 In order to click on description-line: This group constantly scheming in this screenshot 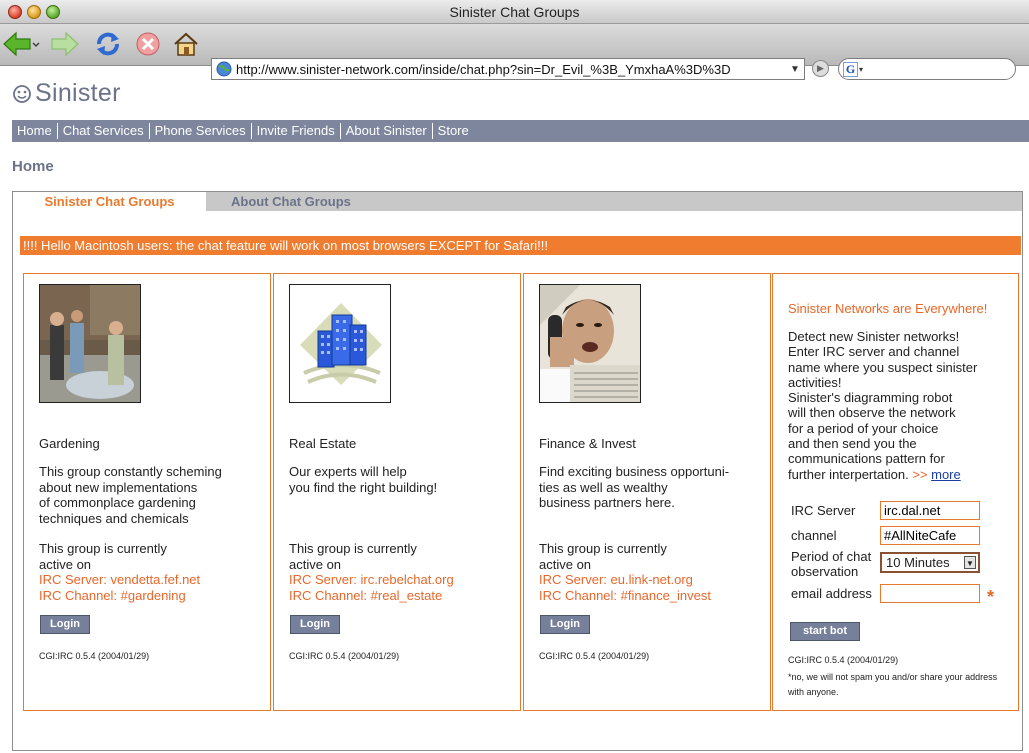, I will do `click(130, 471)`.